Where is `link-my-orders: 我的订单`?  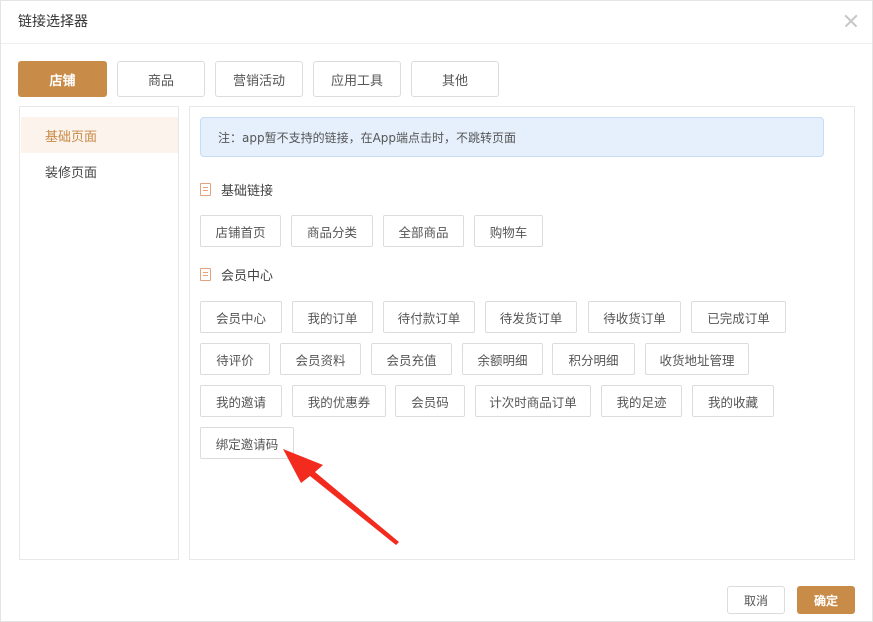 link-my-orders: 我的订单 is located at coordinates (332, 317).